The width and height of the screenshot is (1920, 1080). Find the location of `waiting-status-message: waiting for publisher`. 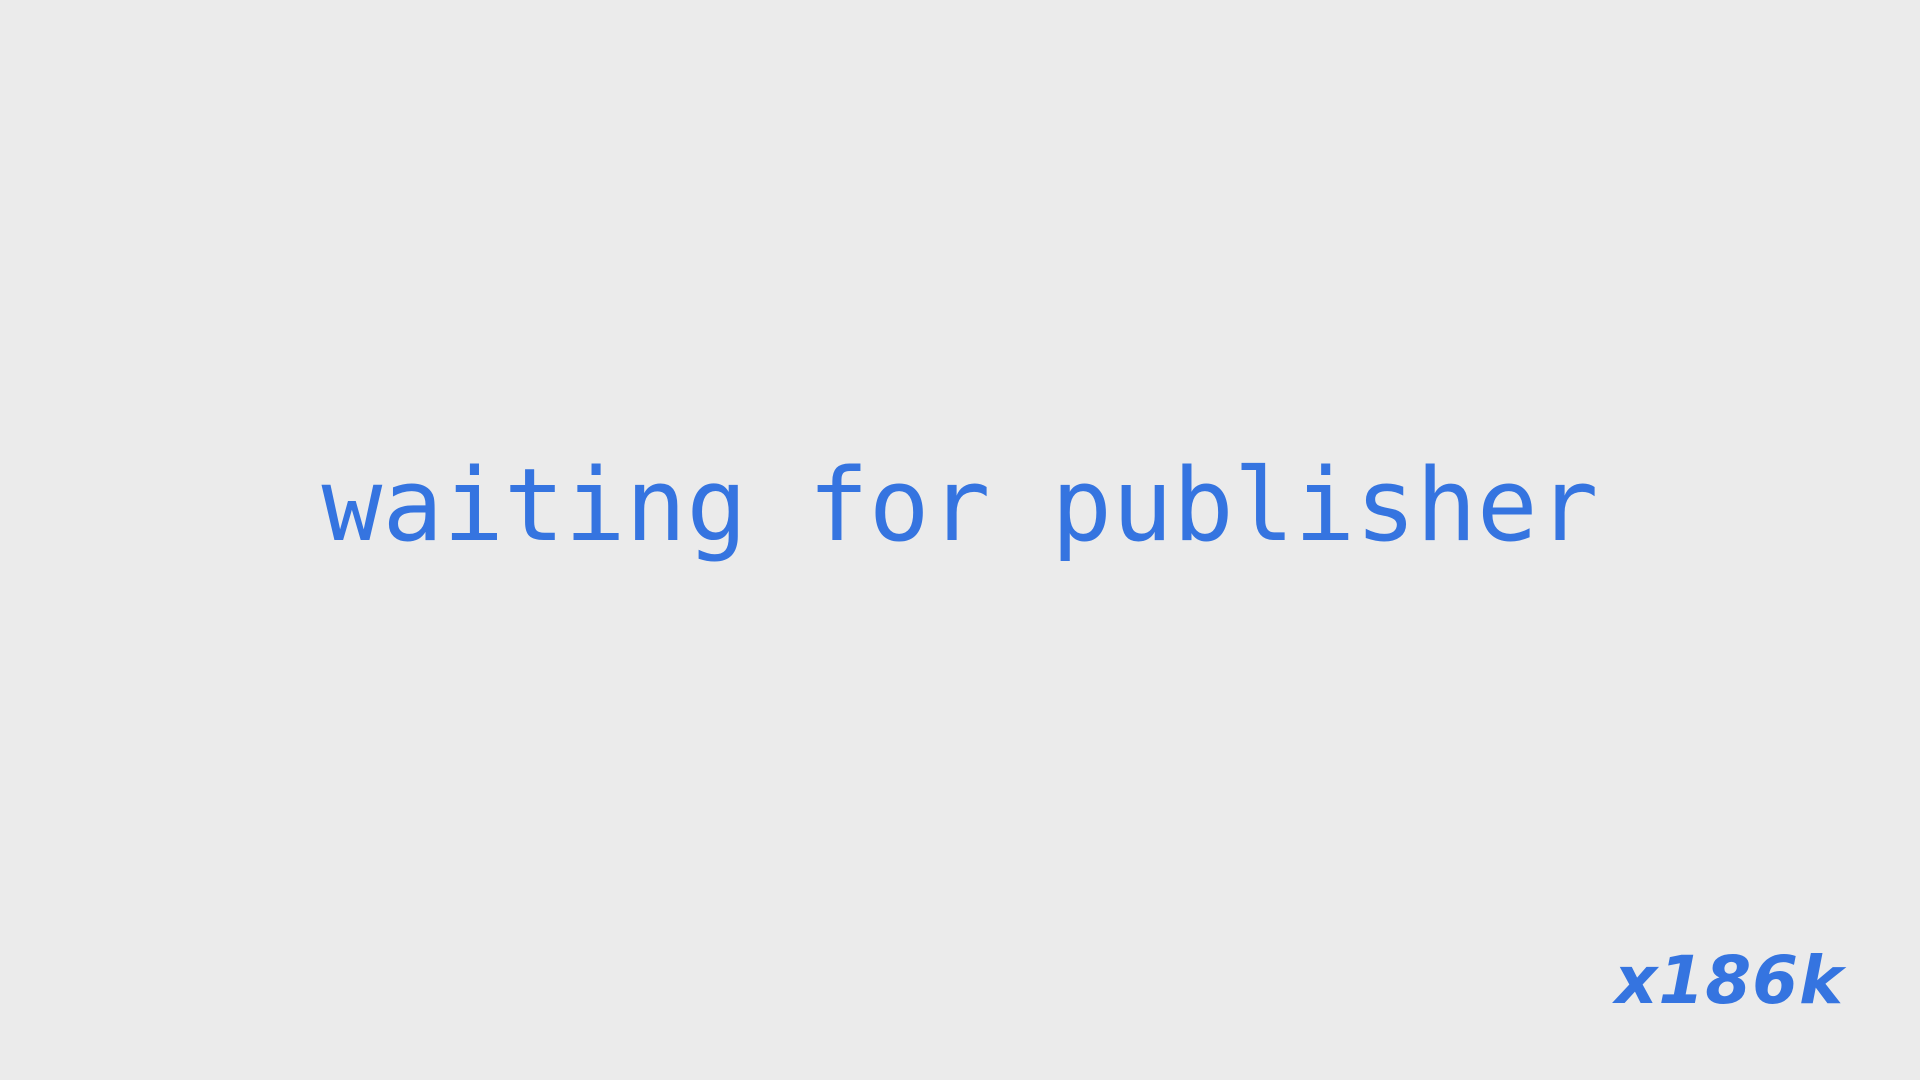

waiting-status-message: waiting for publisher is located at coordinates (960, 505).